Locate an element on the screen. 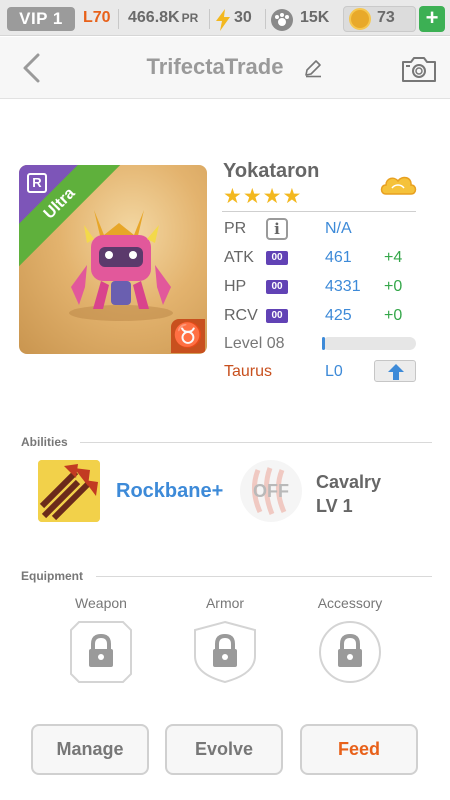 The image size is (450, 800). weapon-label: Weapon is located at coordinates (101, 603).